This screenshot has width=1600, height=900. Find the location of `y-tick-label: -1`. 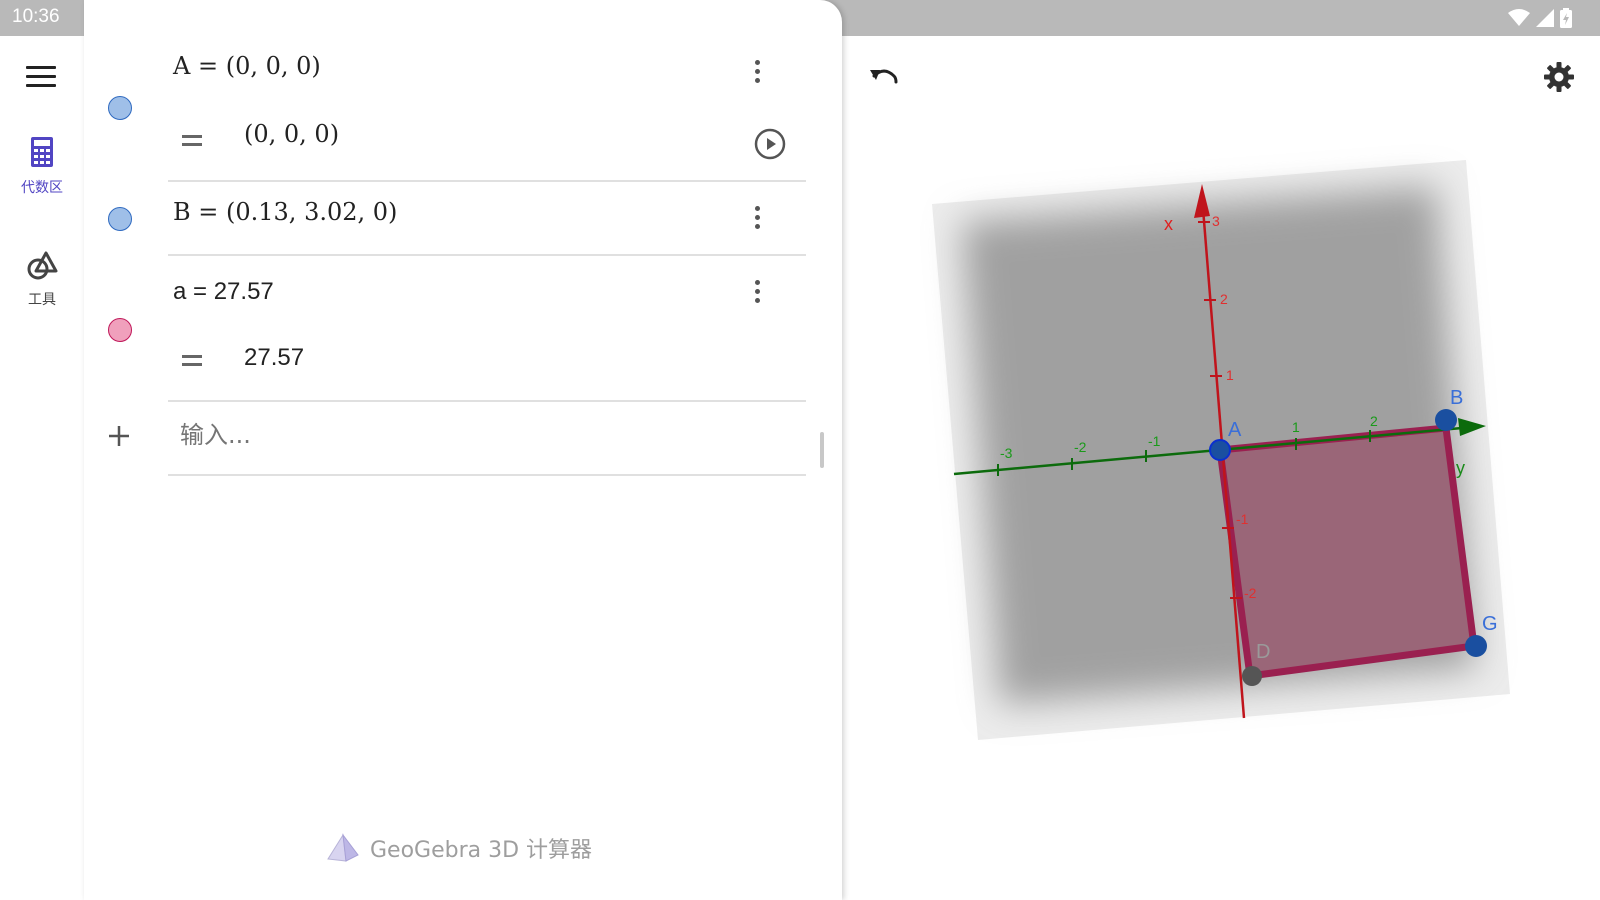

y-tick-label: -1 is located at coordinates (1154, 441).